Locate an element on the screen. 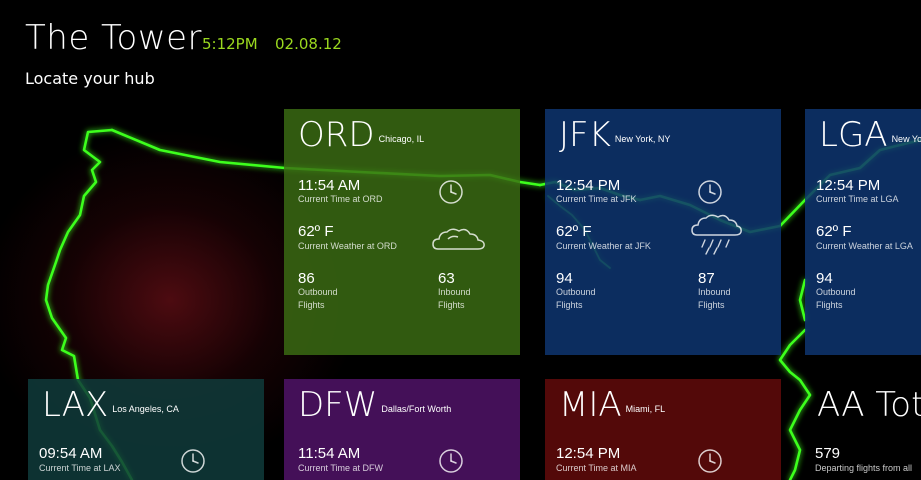  local-time-label: Current Time at DFW is located at coordinates (341, 468).